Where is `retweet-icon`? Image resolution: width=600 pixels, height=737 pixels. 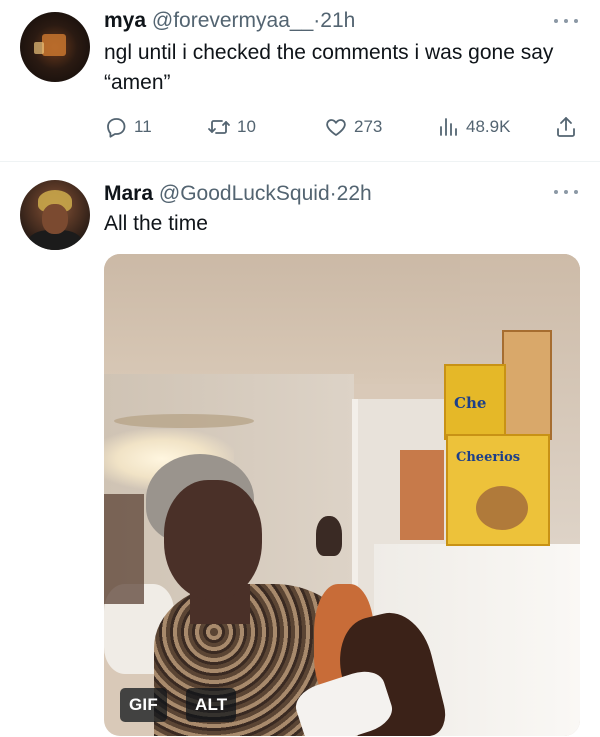
retweet-icon is located at coordinates (219, 127).